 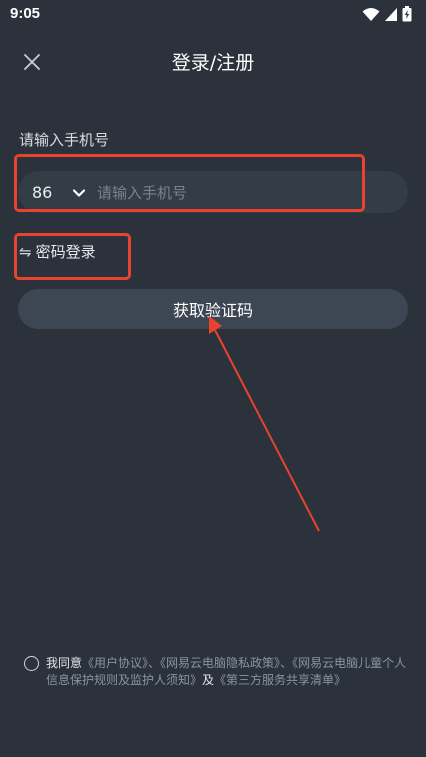 What do you see at coordinates (25, 13) in the screenshot?
I see `status-time: 9:05` at bounding box center [25, 13].